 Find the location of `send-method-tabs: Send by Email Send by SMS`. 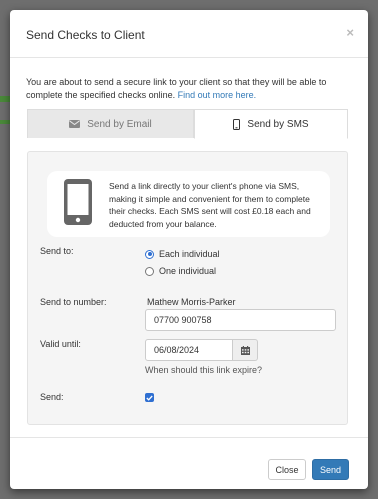

send-method-tabs: Send by Email Send by SMS is located at coordinates (187, 124).